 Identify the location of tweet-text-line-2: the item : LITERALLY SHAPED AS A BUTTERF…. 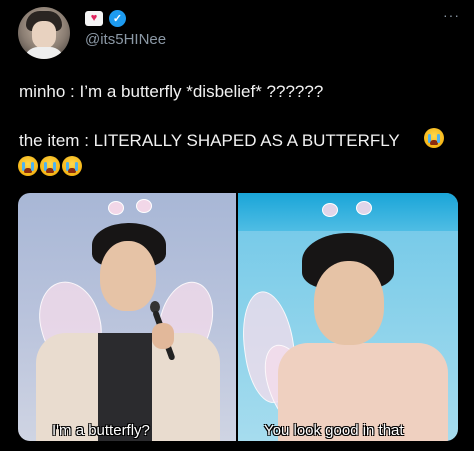
(209, 140).